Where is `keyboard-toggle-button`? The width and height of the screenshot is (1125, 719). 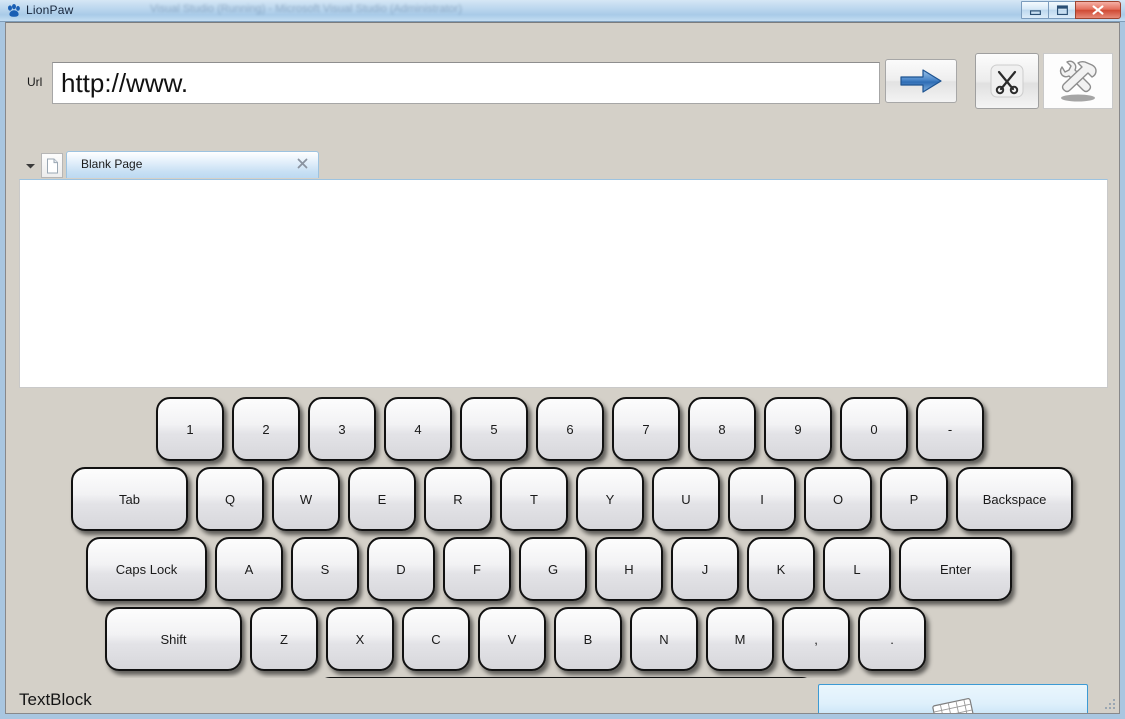
keyboard-toggle-button is located at coordinates (953, 698).